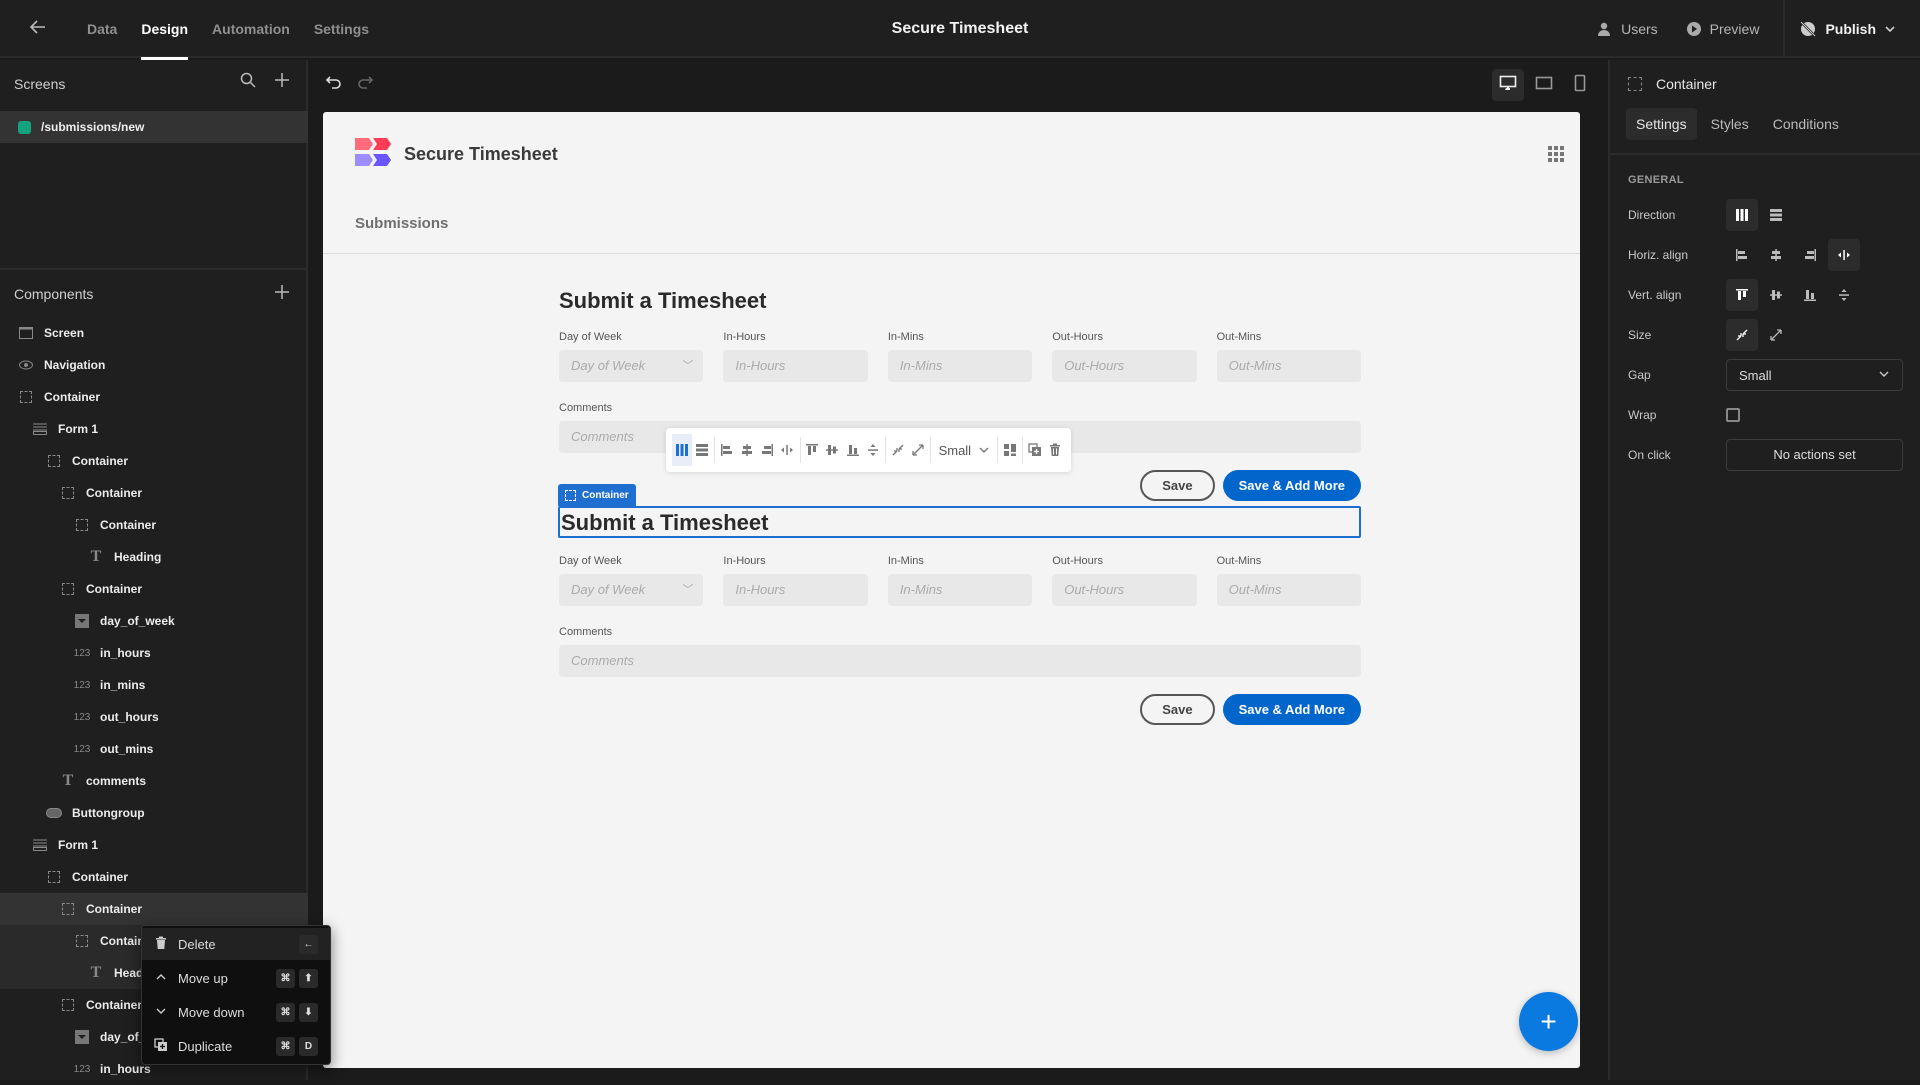 The width and height of the screenshot is (1920, 1085). Describe the element at coordinates (1808, 29) in the screenshot. I see `unpublished-globe-icon` at that location.